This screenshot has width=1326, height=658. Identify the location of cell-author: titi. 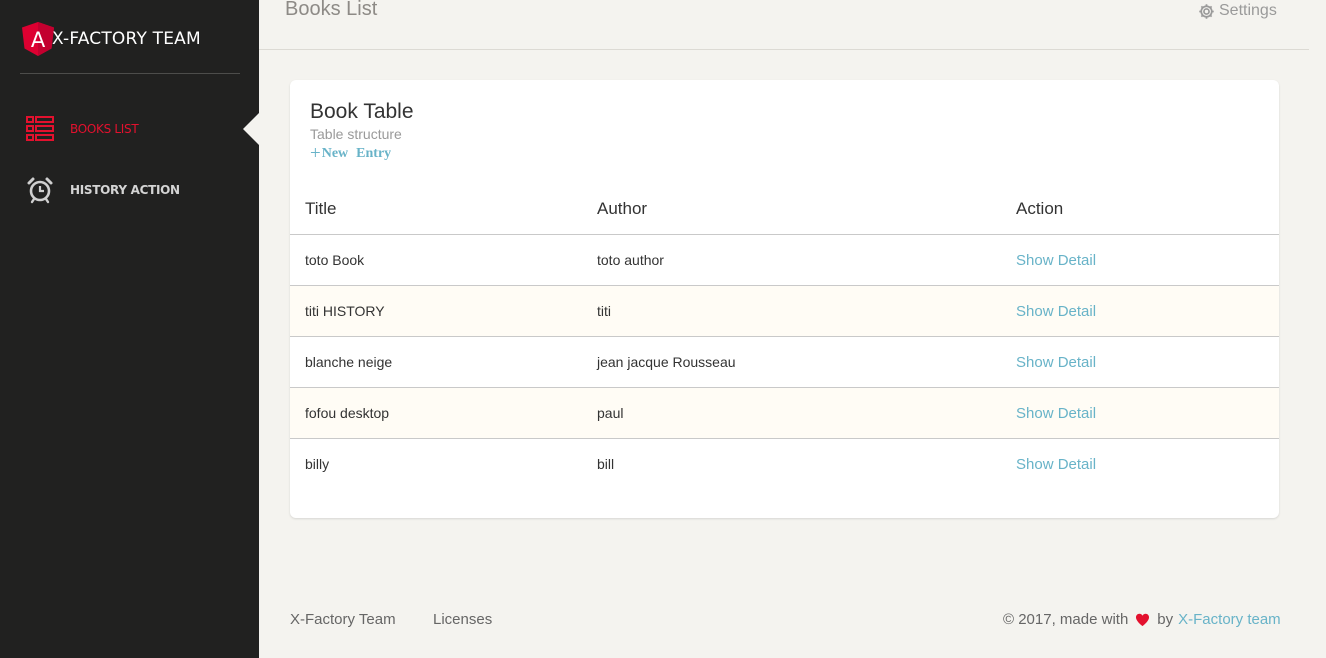
(806, 311).